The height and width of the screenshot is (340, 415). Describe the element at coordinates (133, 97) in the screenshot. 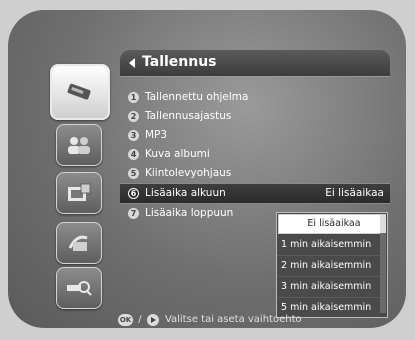

I see `item-number: 1` at that location.